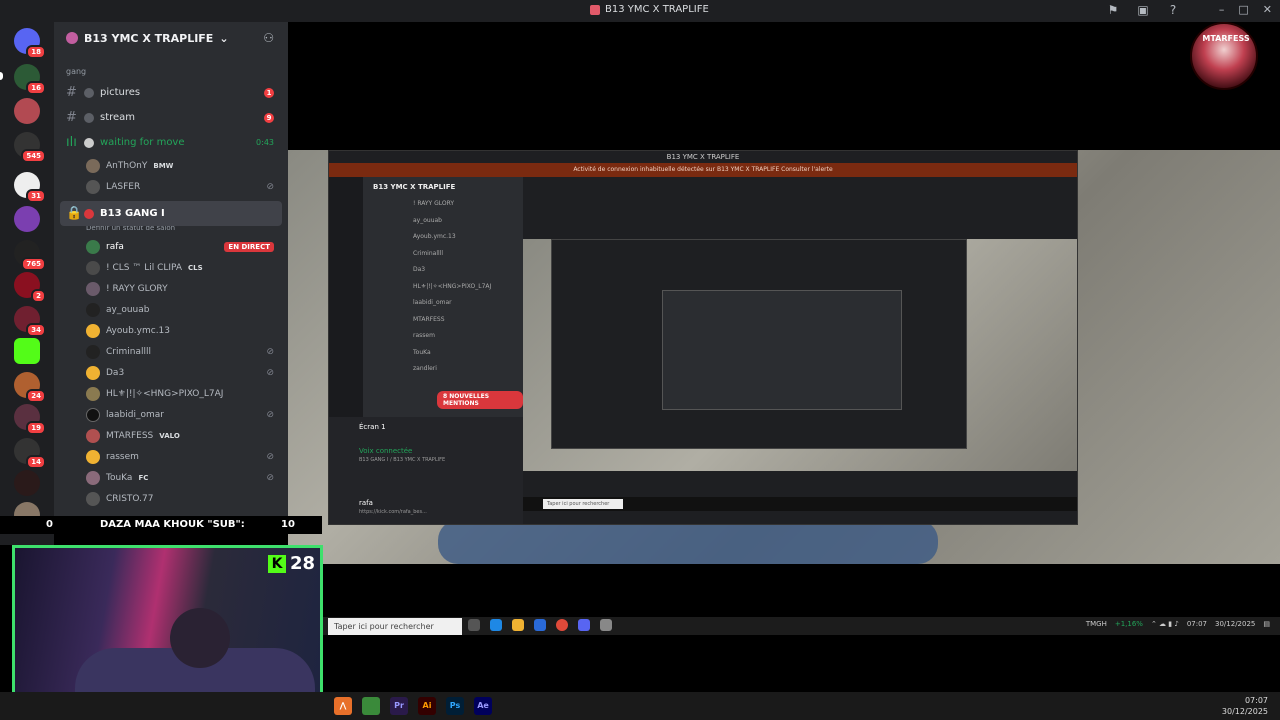  Describe the element at coordinates (171, 351) in the screenshot. I see `voice-user: Criminallll ⊘` at that location.